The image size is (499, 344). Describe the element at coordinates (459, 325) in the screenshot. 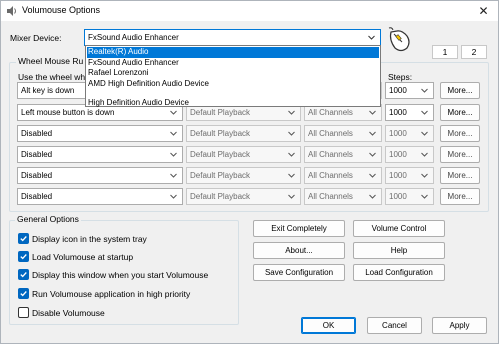

I see `apply-button: Apply` at that location.